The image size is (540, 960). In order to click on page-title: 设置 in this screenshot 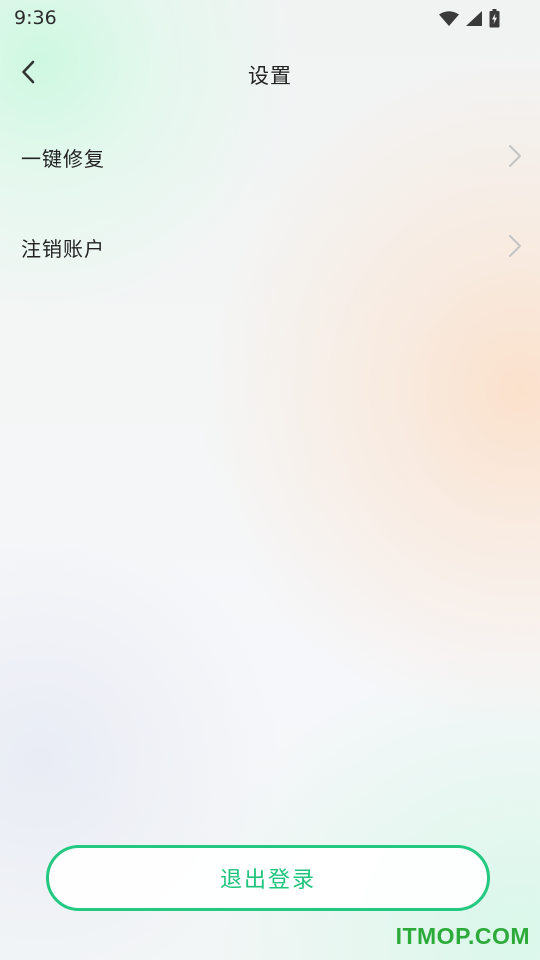, I will do `click(270, 76)`.